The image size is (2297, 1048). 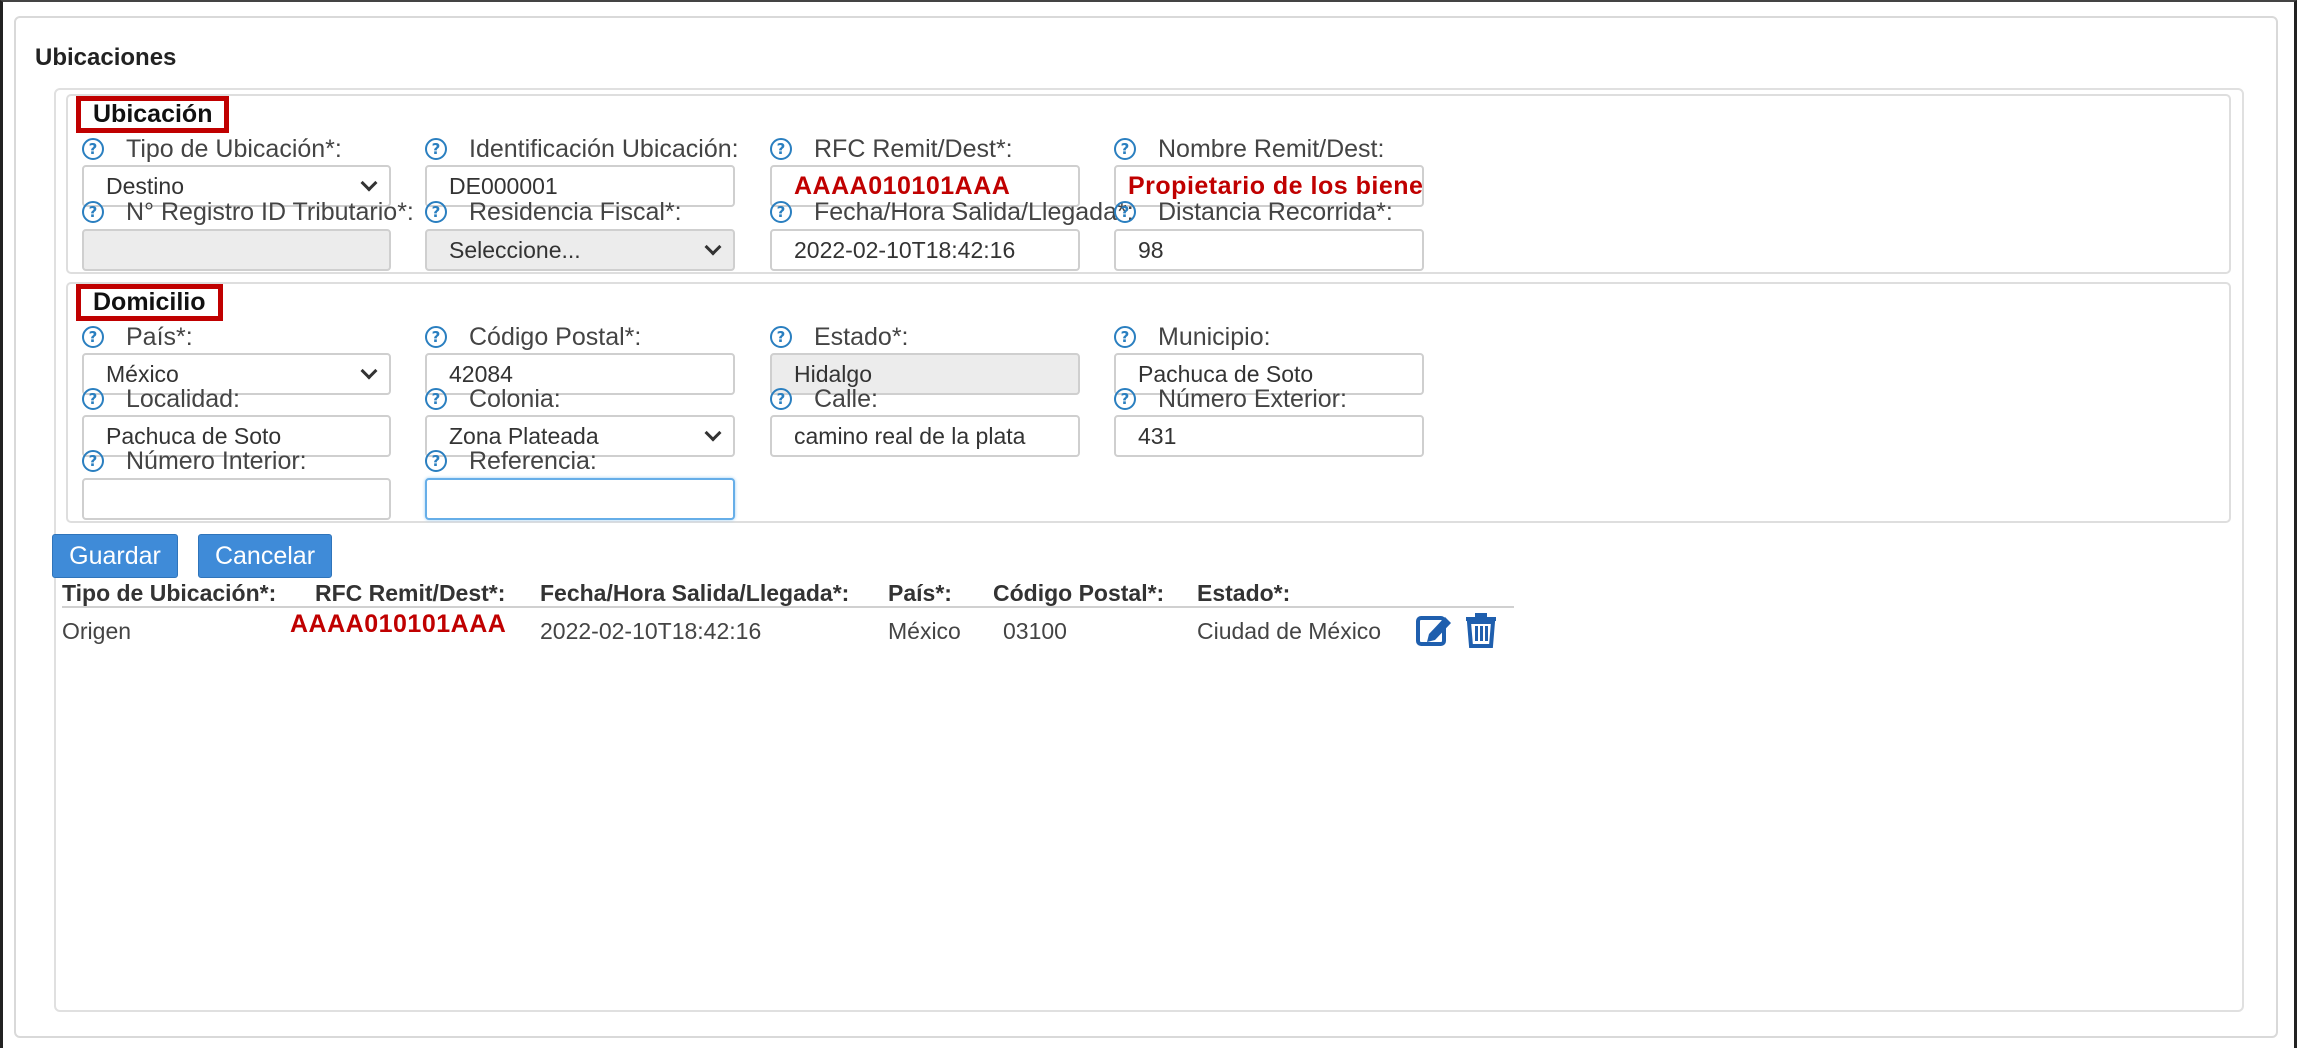 What do you see at coordinates (1151, 249) in the screenshot?
I see `distancia-value: 98` at bounding box center [1151, 249].